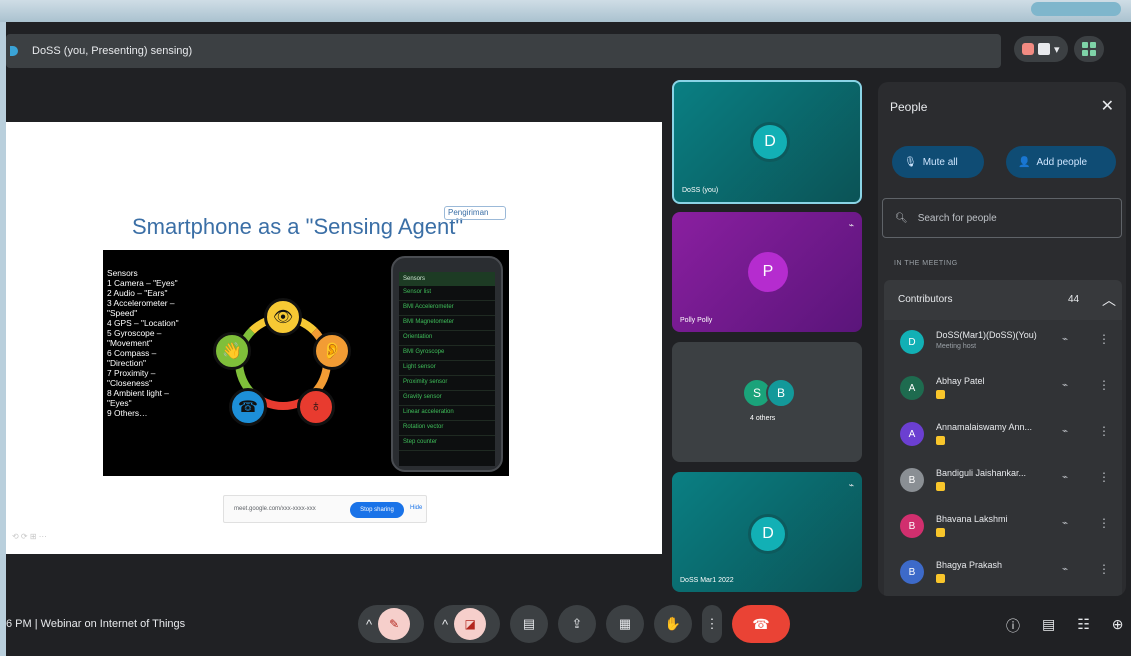 The width and height of the screenshot is (1131, 656). Describe the element at coordinates (763, 418) in the screenshot. I see `participant-name: 4 others` at that location.